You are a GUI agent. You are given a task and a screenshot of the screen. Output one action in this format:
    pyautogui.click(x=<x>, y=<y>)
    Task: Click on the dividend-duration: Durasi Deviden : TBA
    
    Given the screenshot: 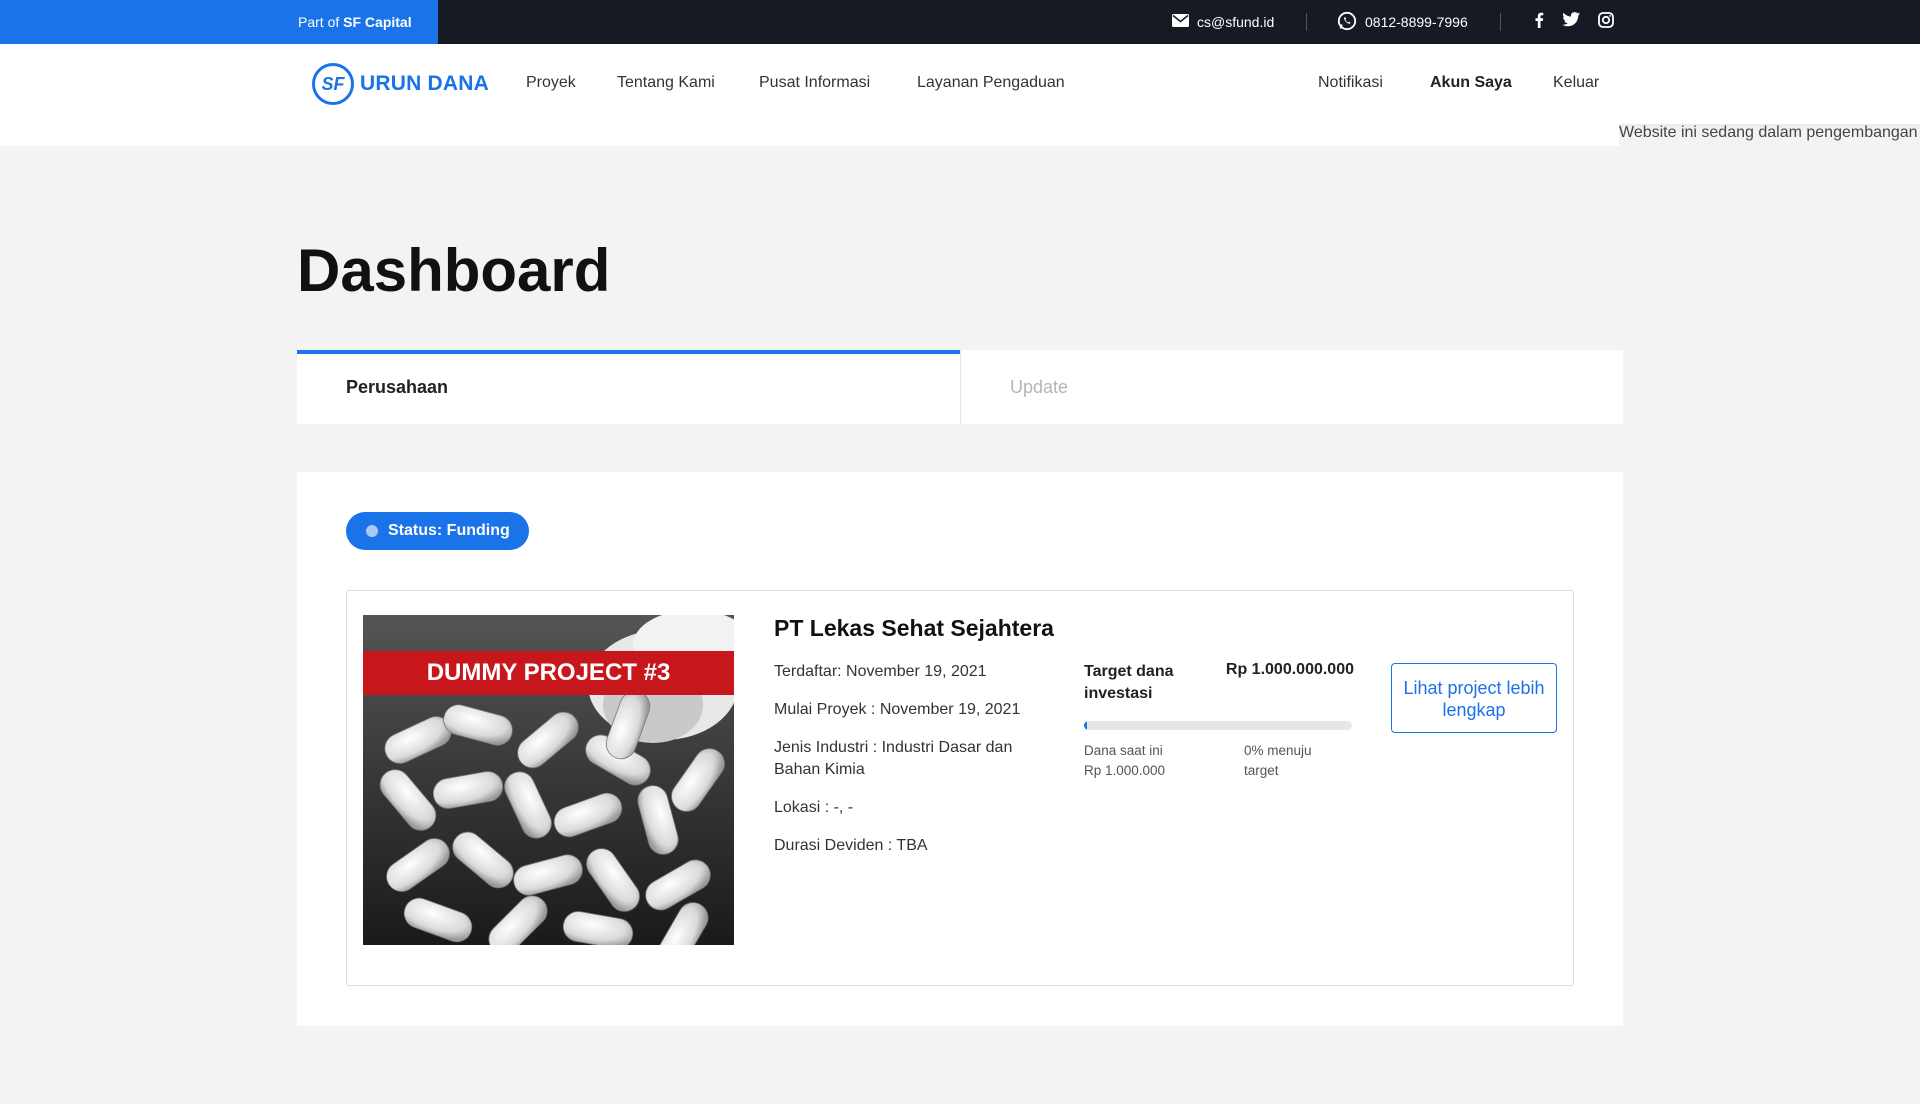 What is the action you would take?
    pyautogui.click(x=851, y=845)
    